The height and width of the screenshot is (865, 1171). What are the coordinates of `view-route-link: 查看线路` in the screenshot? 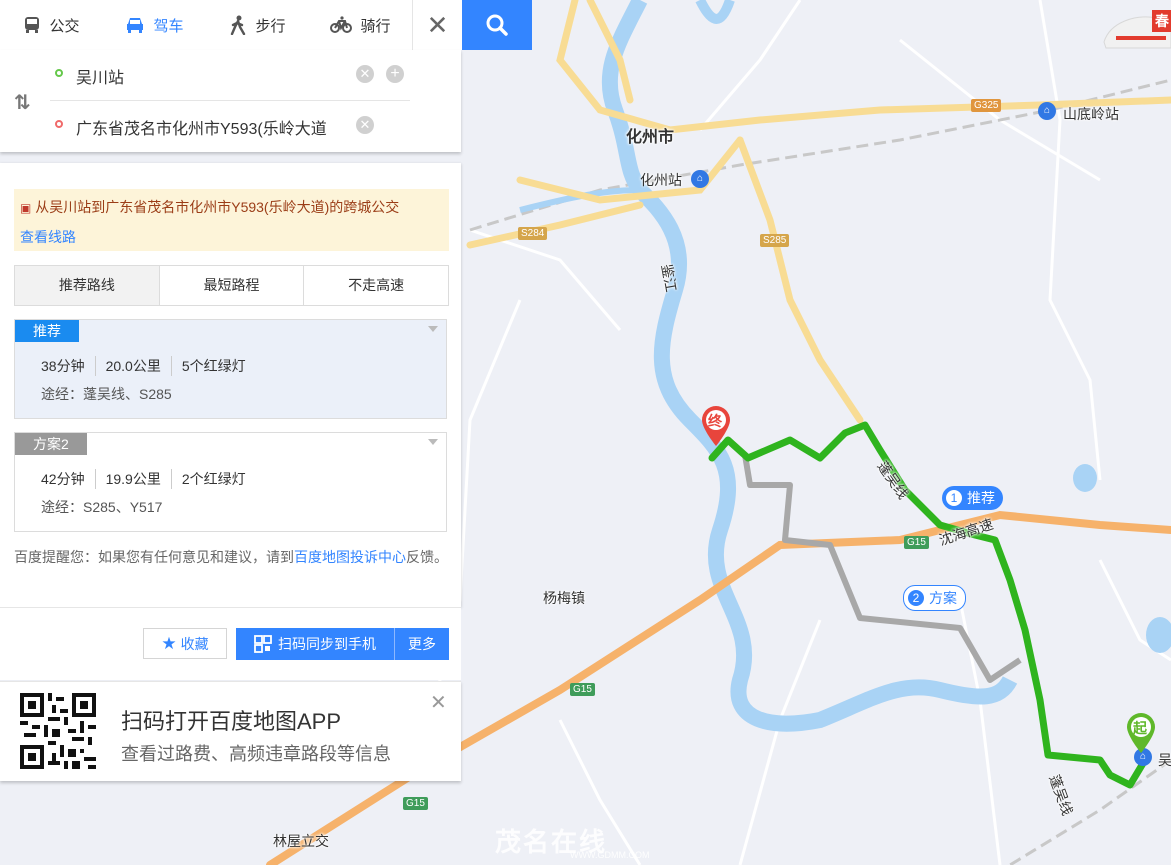 It's located at (48, 237).